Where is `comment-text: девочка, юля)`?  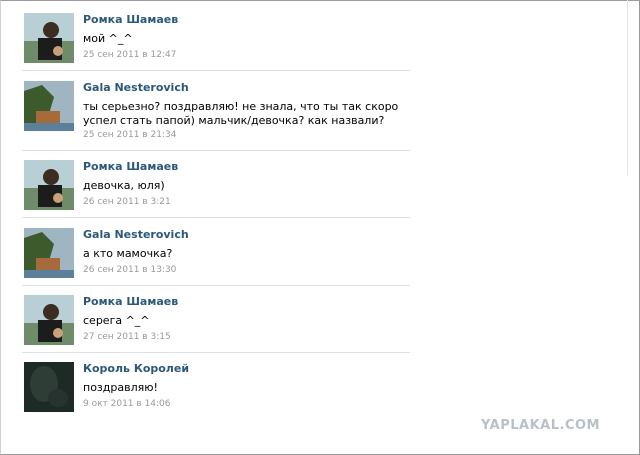 comment-text: девочка, юля) is located at coordinates (124, 185).